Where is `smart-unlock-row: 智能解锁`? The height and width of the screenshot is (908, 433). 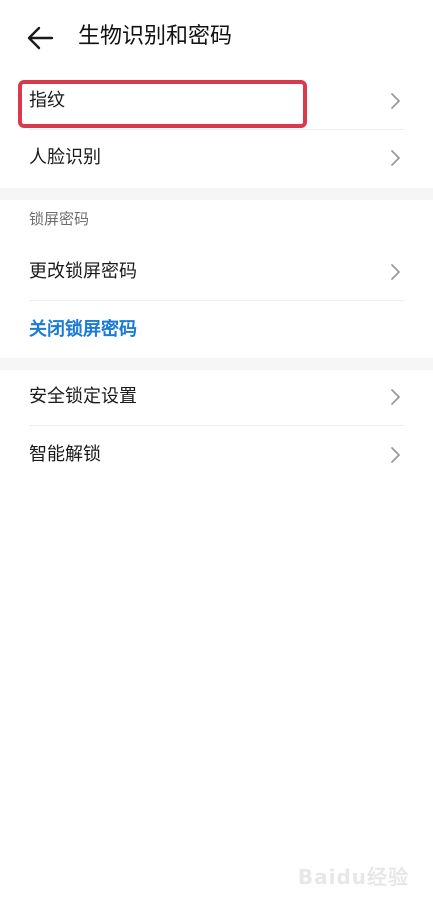 smart-unlock-row: 智能解锁 is located at coordinates (216, 455).